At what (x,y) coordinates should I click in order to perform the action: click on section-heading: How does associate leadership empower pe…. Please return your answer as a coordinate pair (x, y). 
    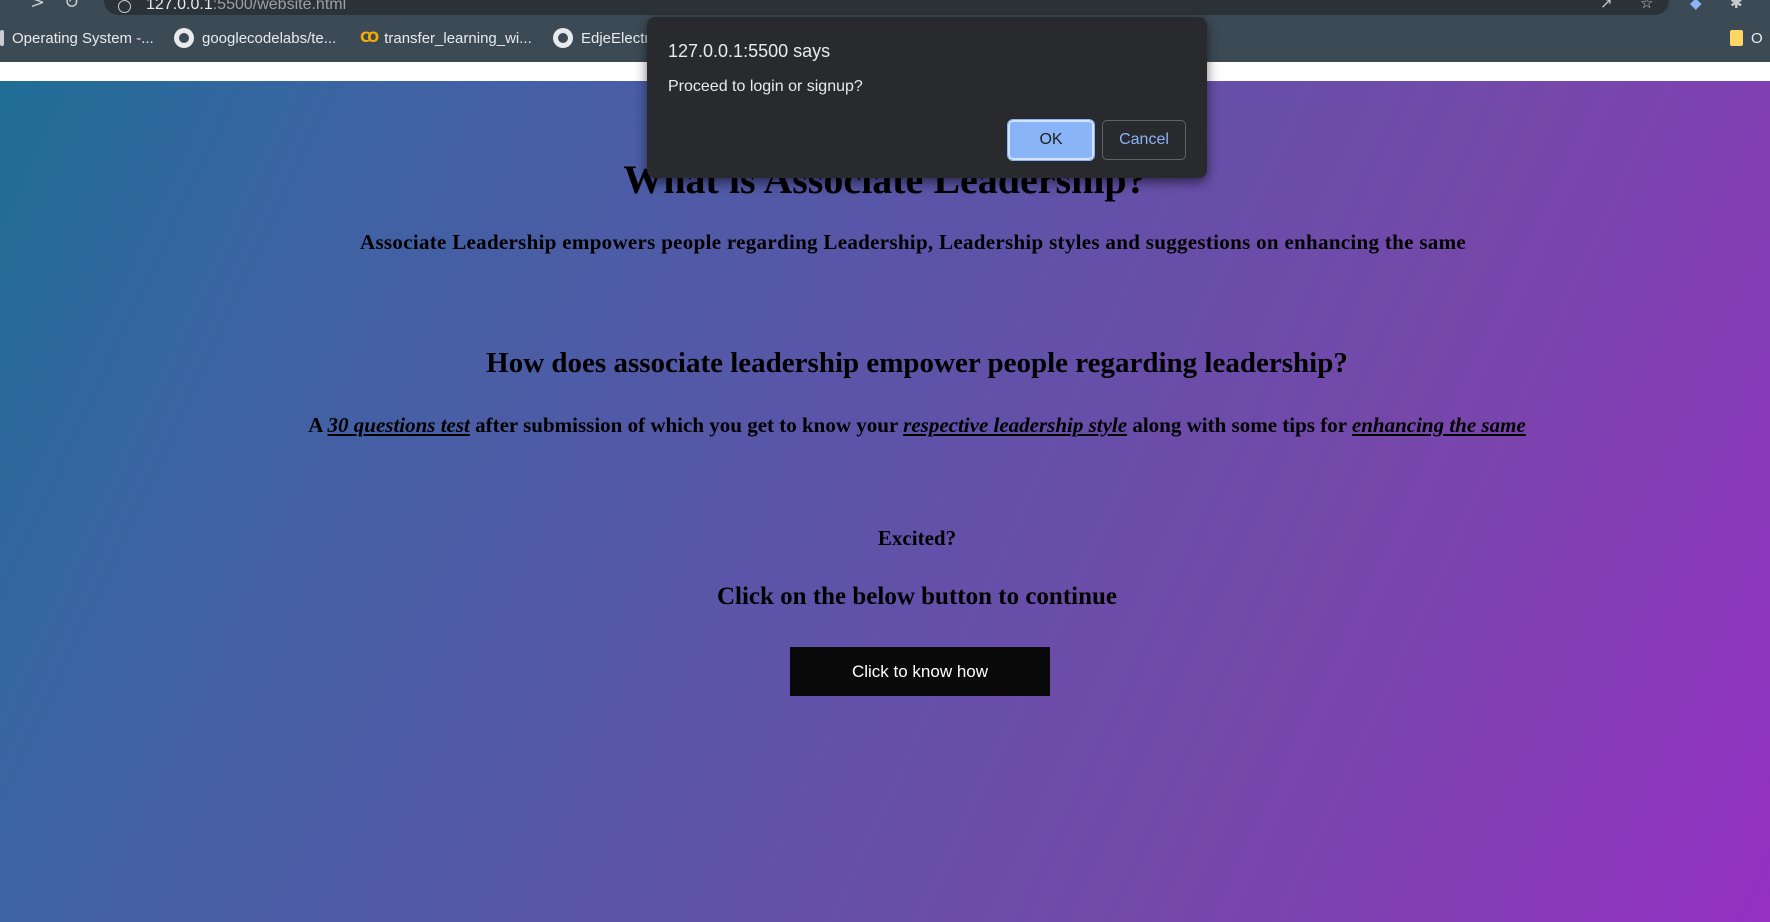
    Looking at the image, I should click on (917, 363).